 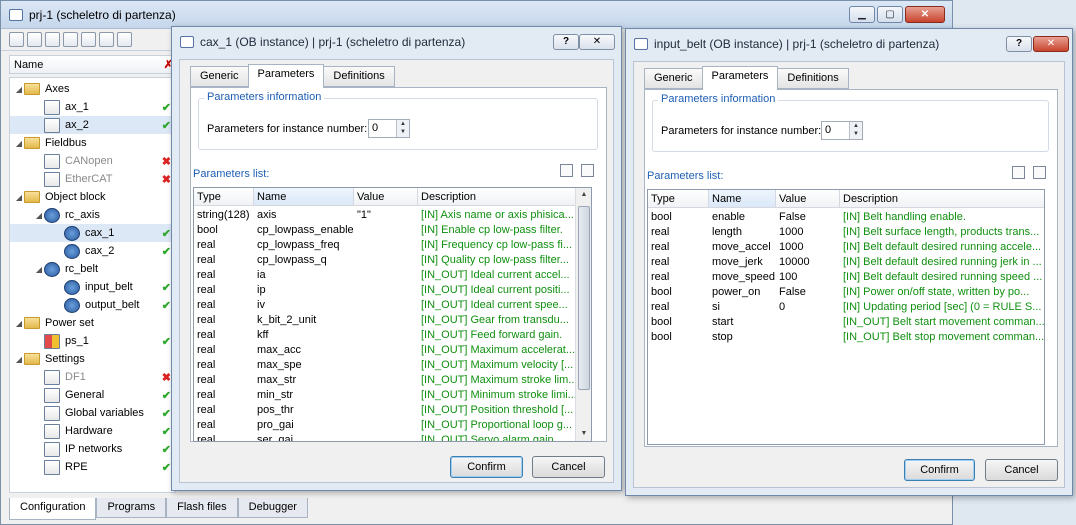 What do you see at coordinates (131, 508) in the screenshot?
I see `bottom-tab: Programs` at bounding box center [131, 508].